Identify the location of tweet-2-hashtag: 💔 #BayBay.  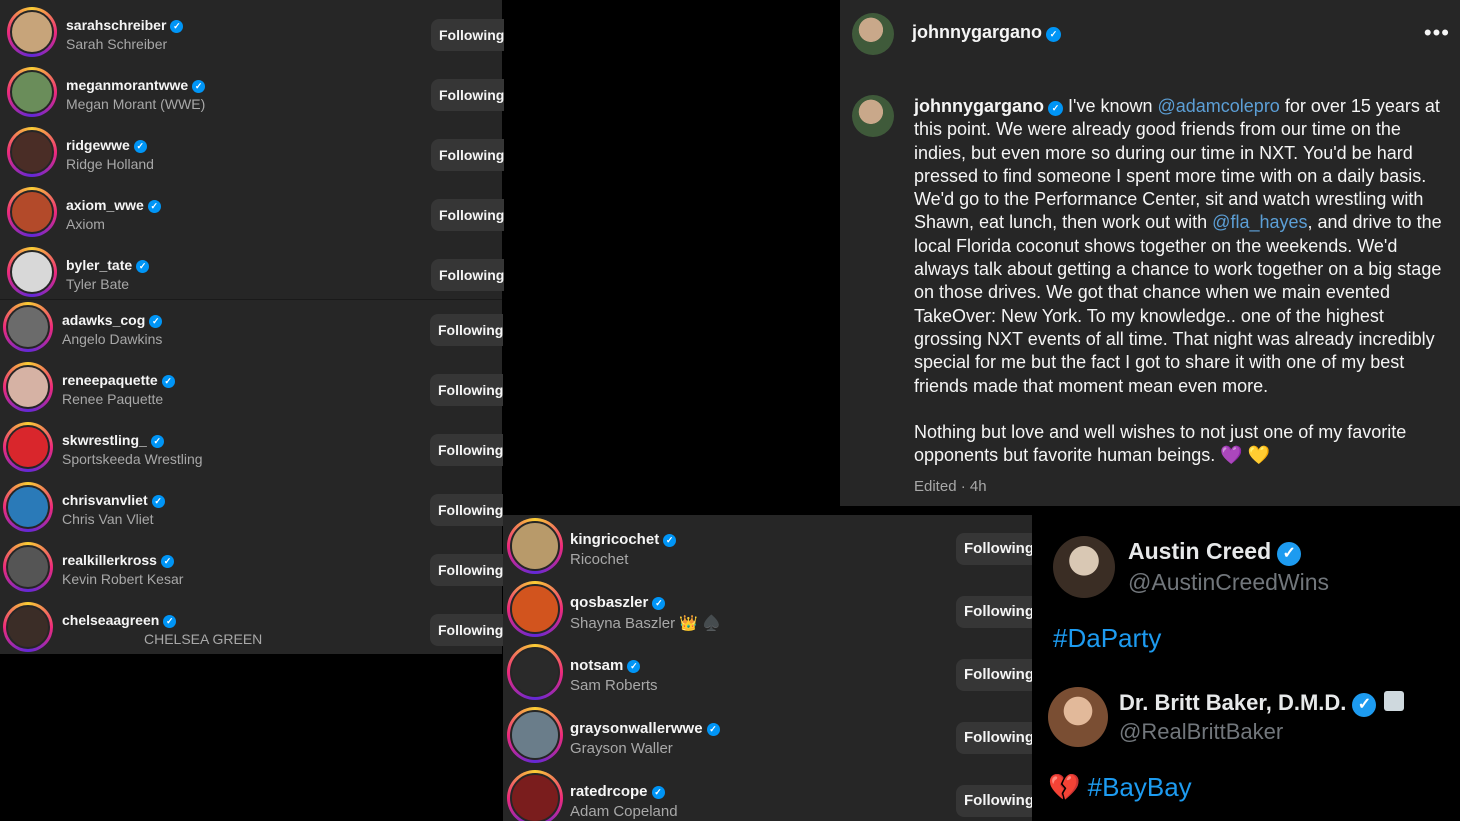
(1120, 787).